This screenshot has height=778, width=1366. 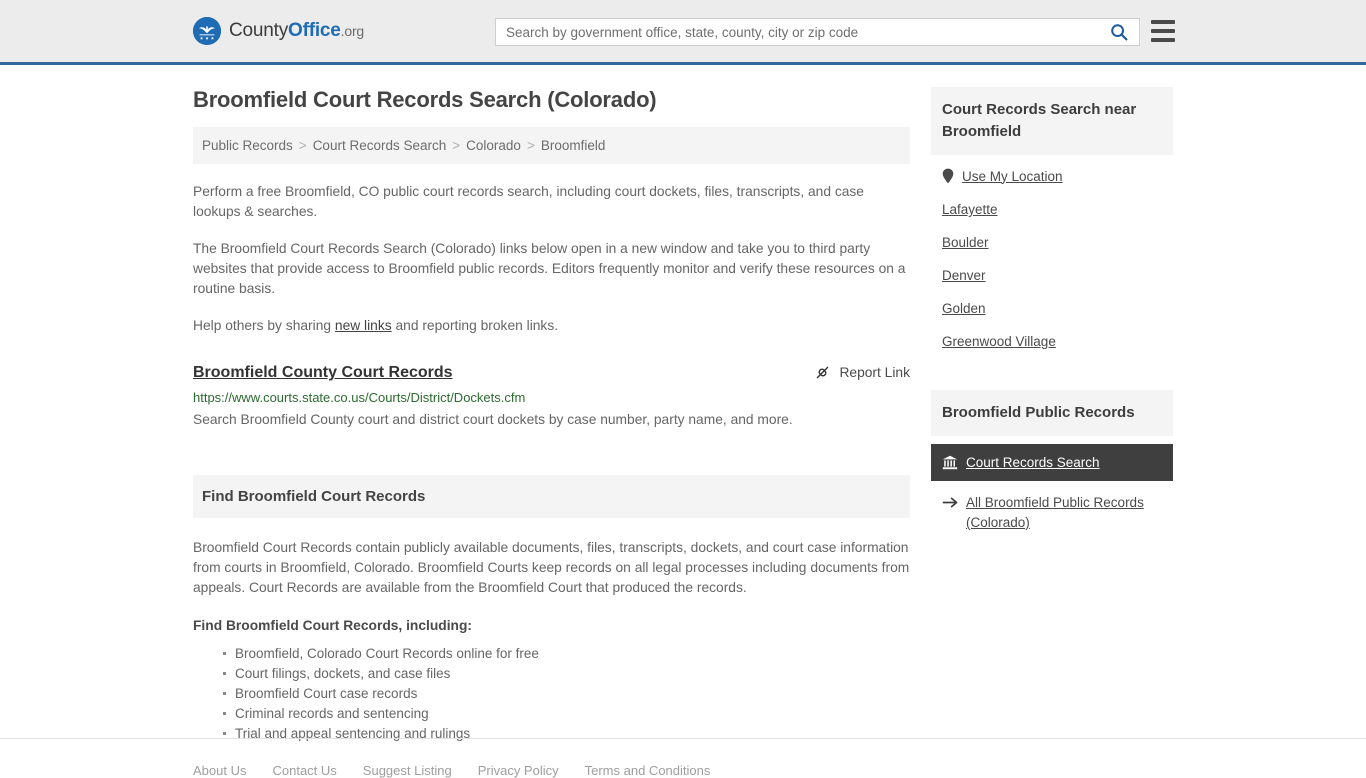 I want to click on new-links-link: new links, so click(x=363, y=325).